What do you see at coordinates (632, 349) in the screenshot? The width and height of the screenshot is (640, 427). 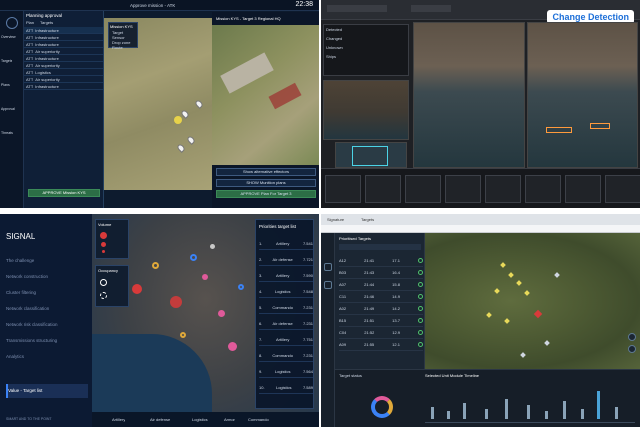 I see `zoom-out-icon` at bounding box center [632, 349].